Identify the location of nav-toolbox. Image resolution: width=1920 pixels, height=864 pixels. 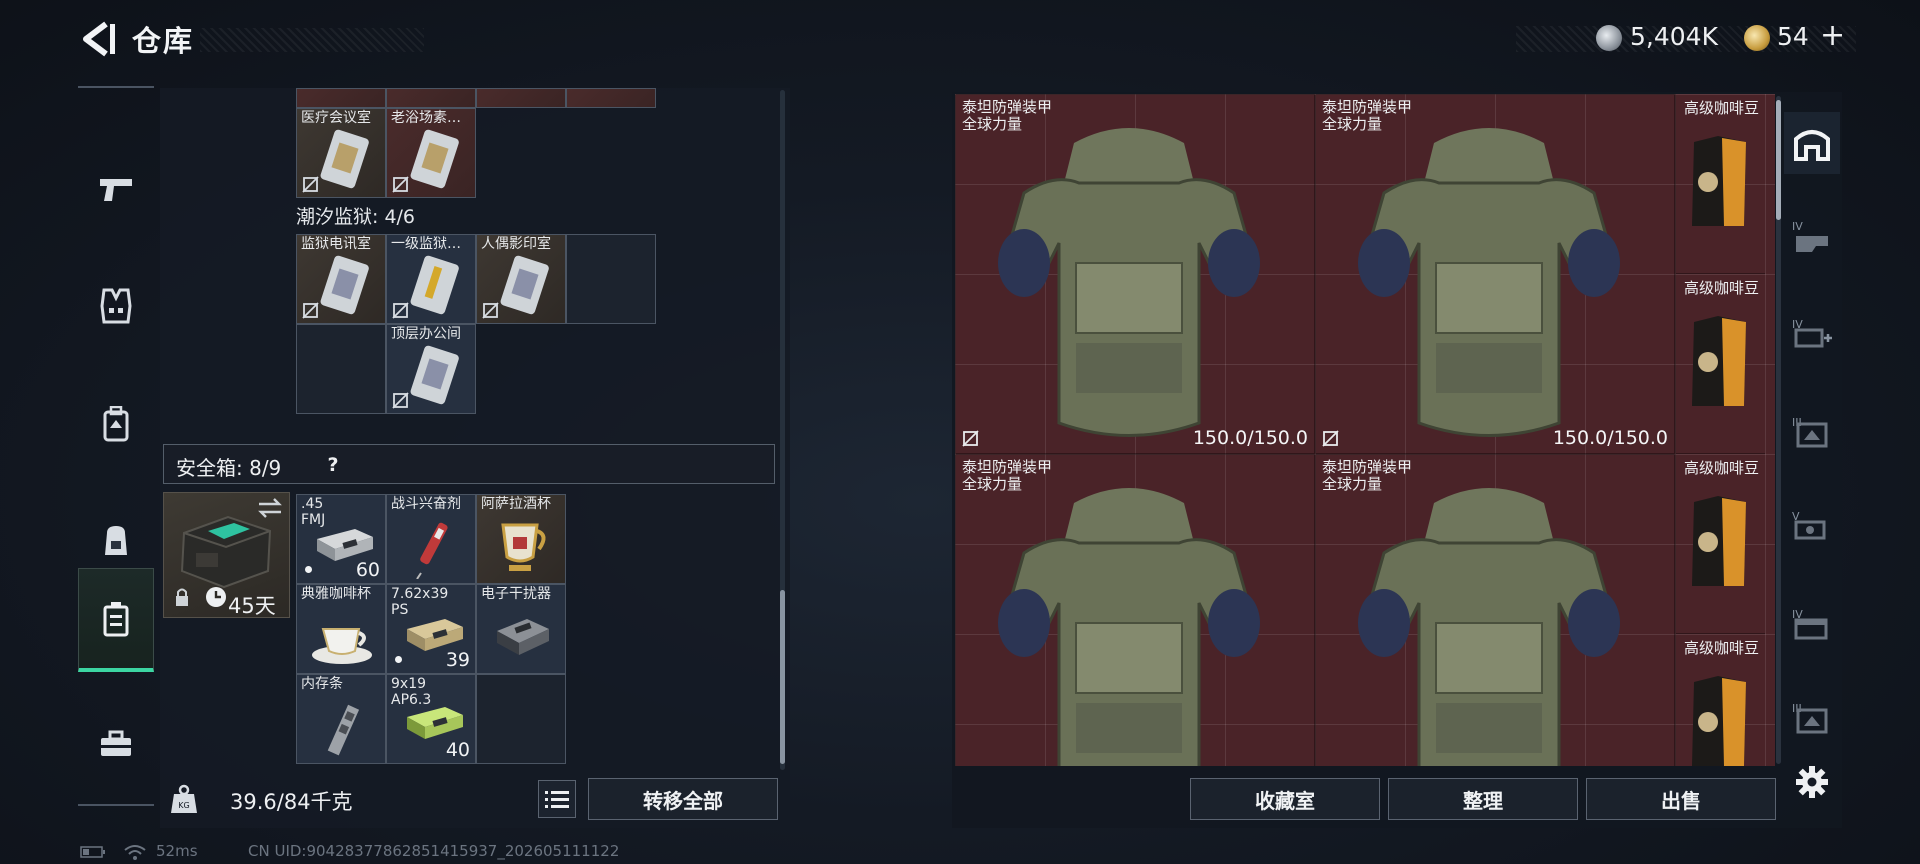
(116, 744).